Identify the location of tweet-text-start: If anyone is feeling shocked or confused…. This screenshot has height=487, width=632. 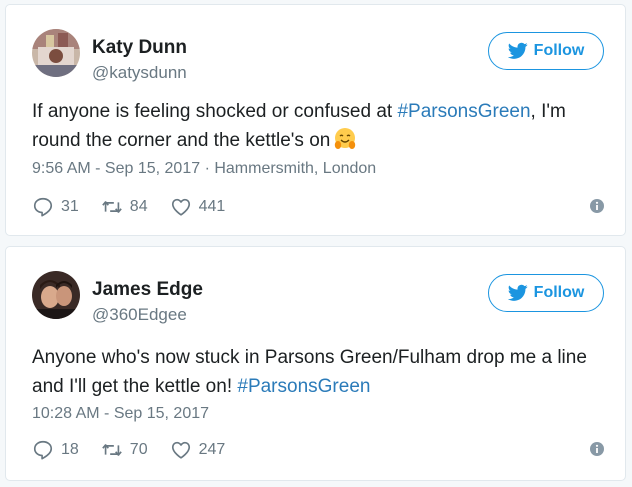
(215, 111).